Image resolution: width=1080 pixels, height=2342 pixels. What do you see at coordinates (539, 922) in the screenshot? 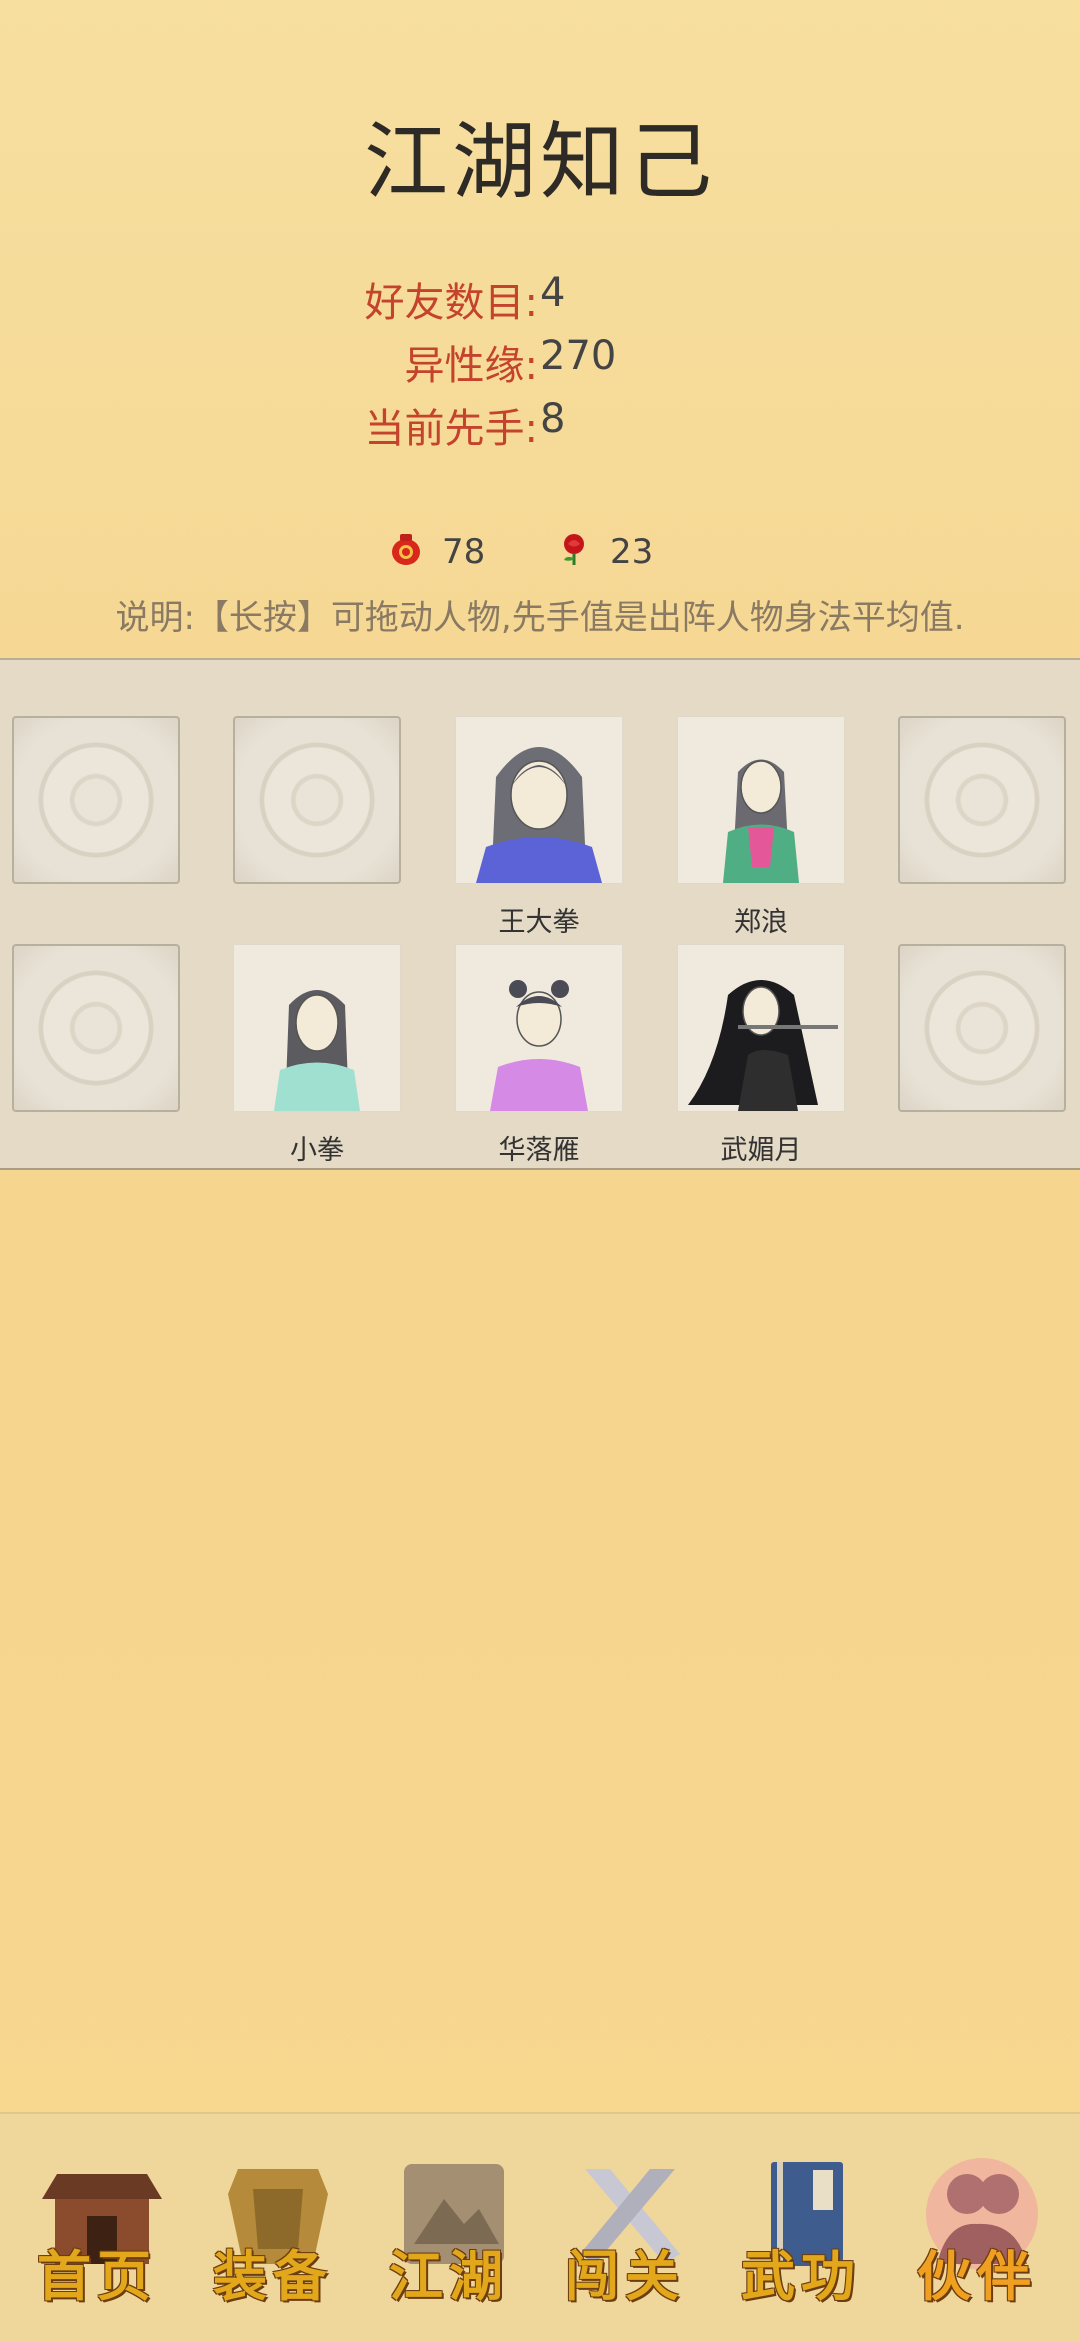
I see `companion-name: 王大拳` at bounding box center [539, 922].